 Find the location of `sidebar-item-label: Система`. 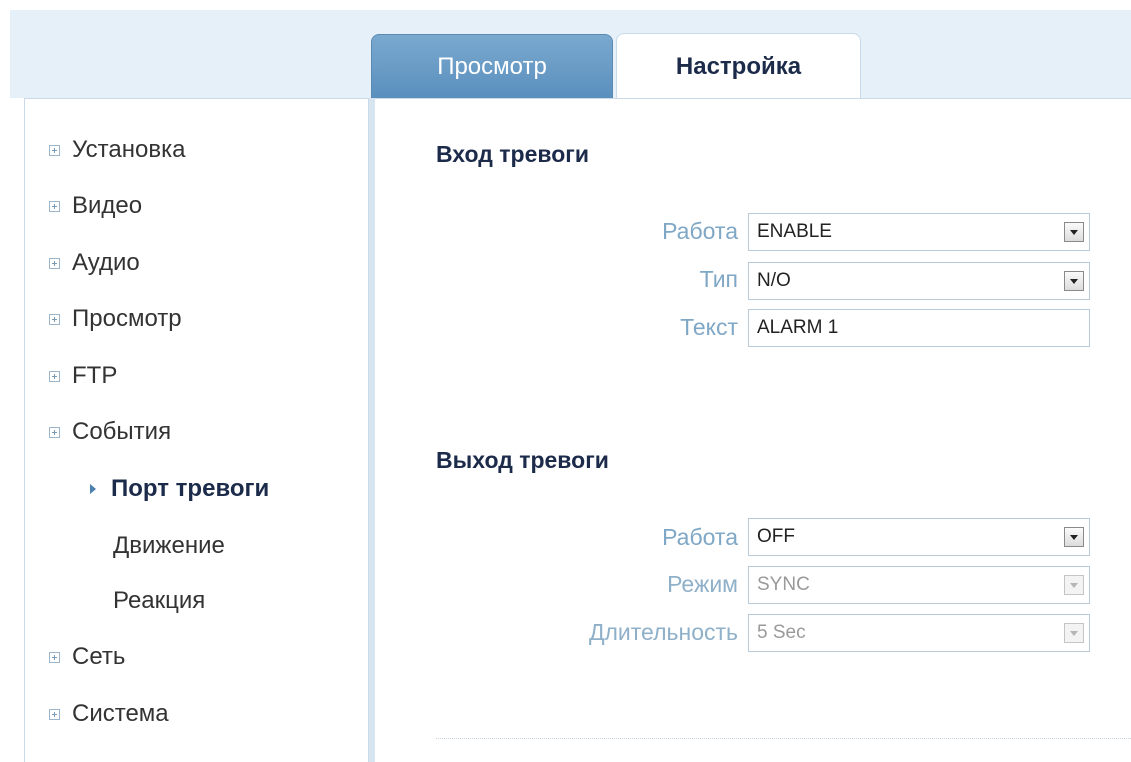

sidebar-item-label: Система is located at coordinates (120, 713).